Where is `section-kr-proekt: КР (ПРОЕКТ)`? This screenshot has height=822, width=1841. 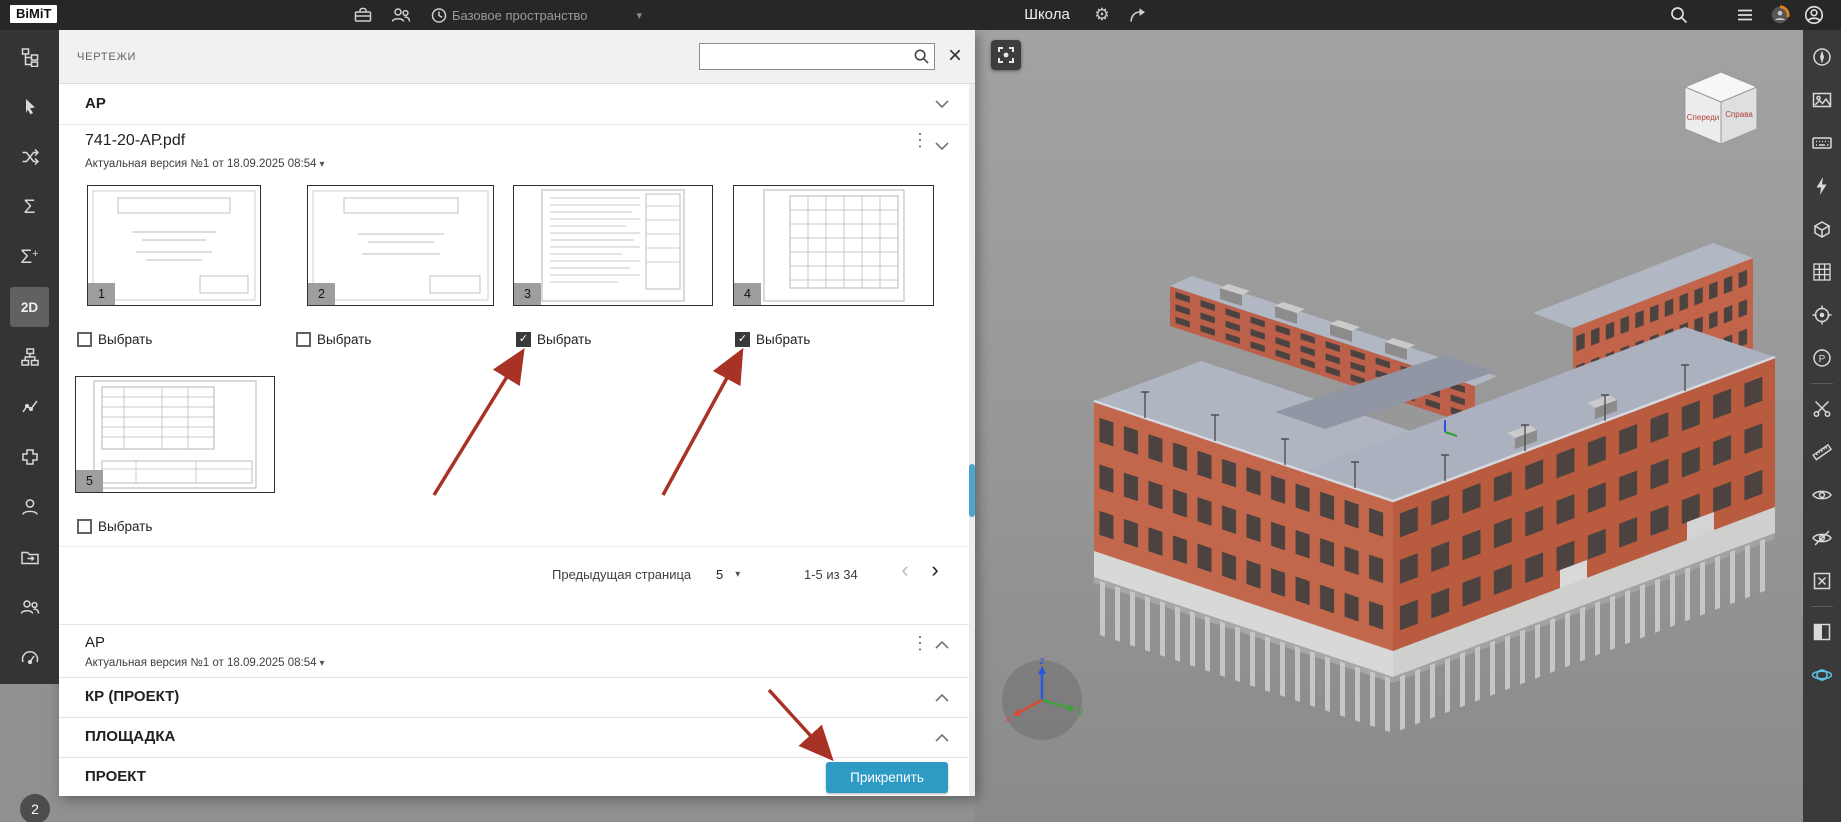
section-kr-proekt: КР (ПРОЕКТ) is located at coordinates (517, 697).